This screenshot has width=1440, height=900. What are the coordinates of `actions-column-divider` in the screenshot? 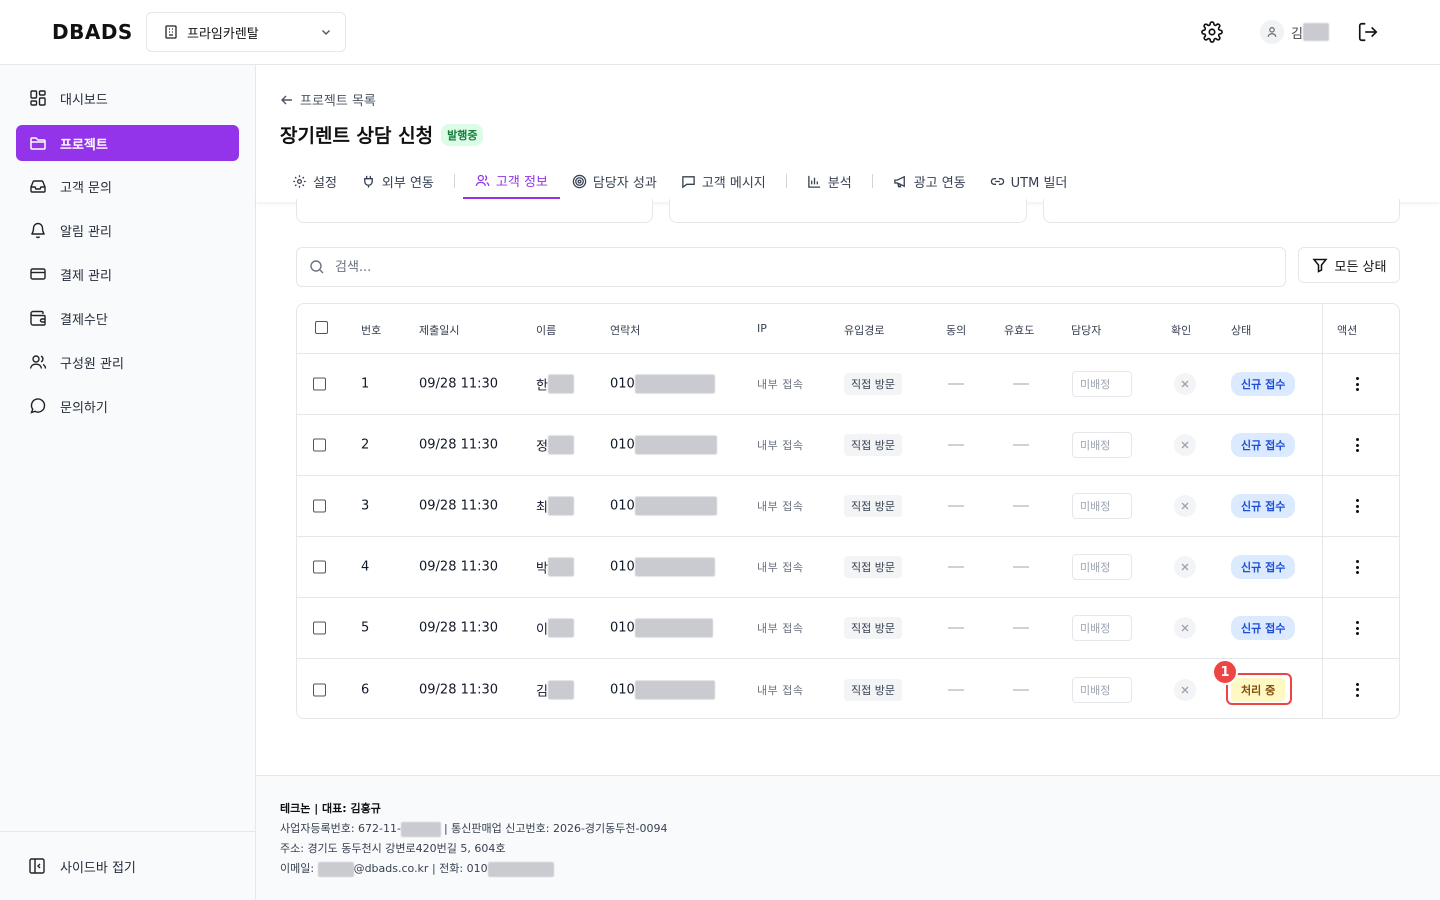 It's located at (1322, 511).